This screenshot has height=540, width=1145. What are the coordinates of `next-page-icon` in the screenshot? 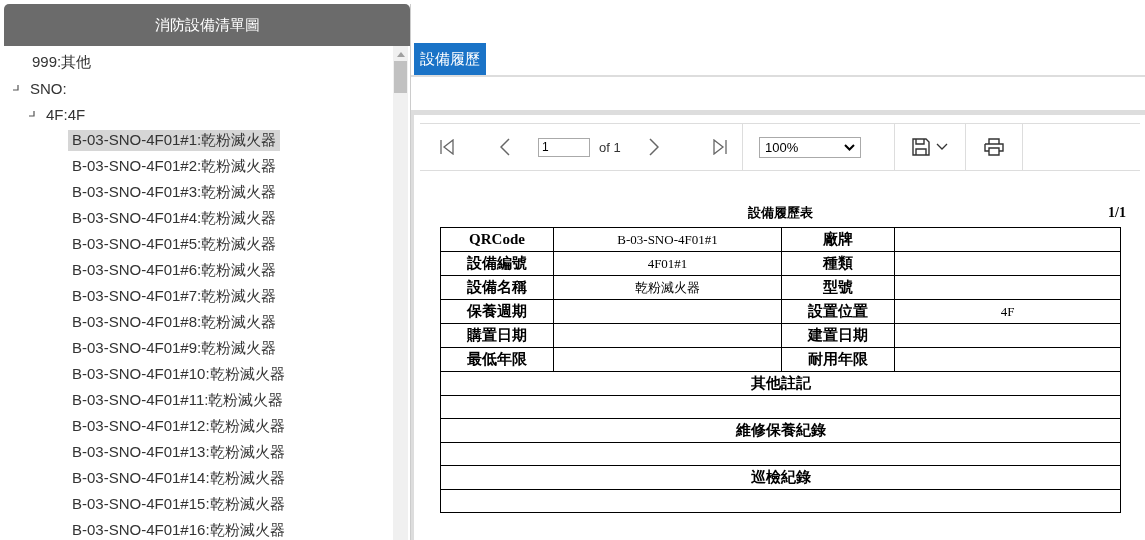 It's located at (653, 147).